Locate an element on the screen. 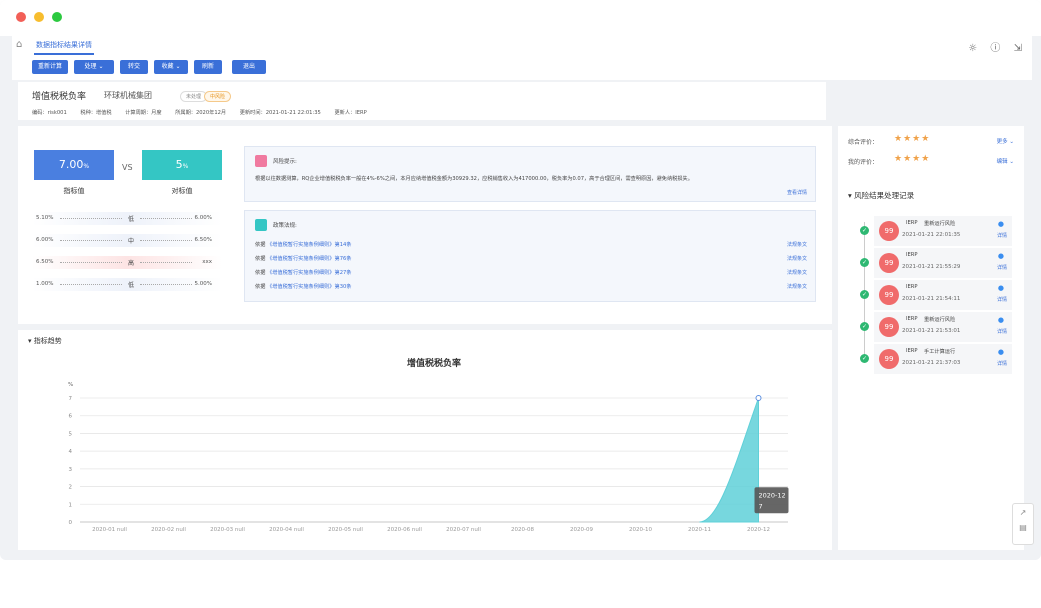 The width and height of the screenshot is (1041, 608). record-time: 2021-01-21 21:37:03 is located at coordinates (931, 363).